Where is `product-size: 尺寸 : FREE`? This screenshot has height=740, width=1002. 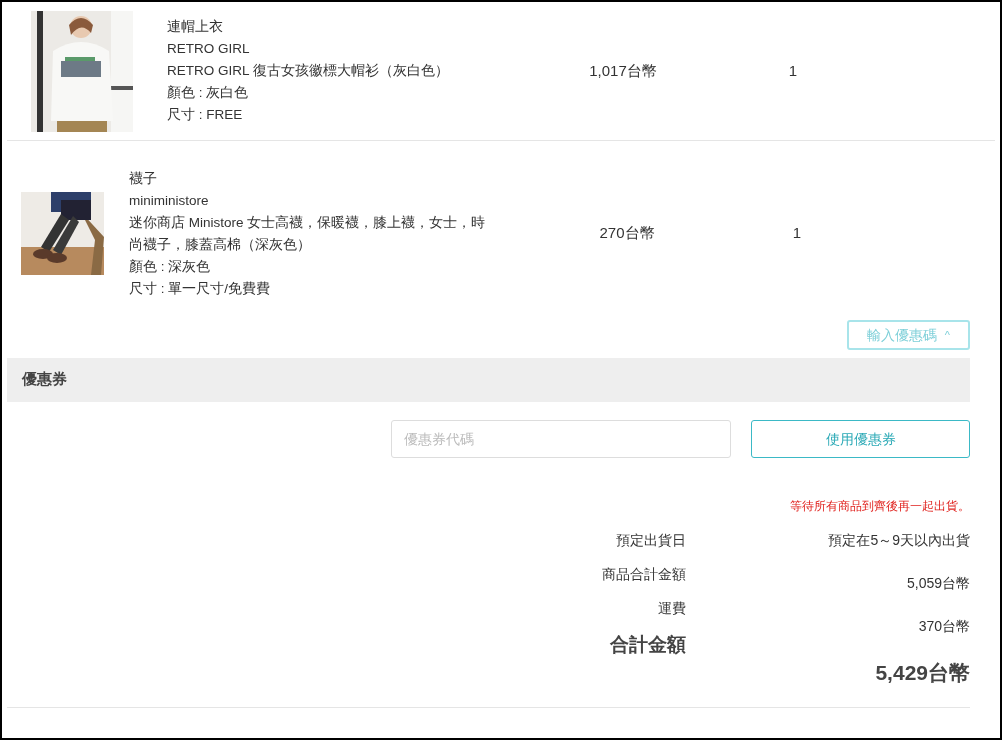 product-size: 尺寸 : FREE is located at coordinates (205, 115).